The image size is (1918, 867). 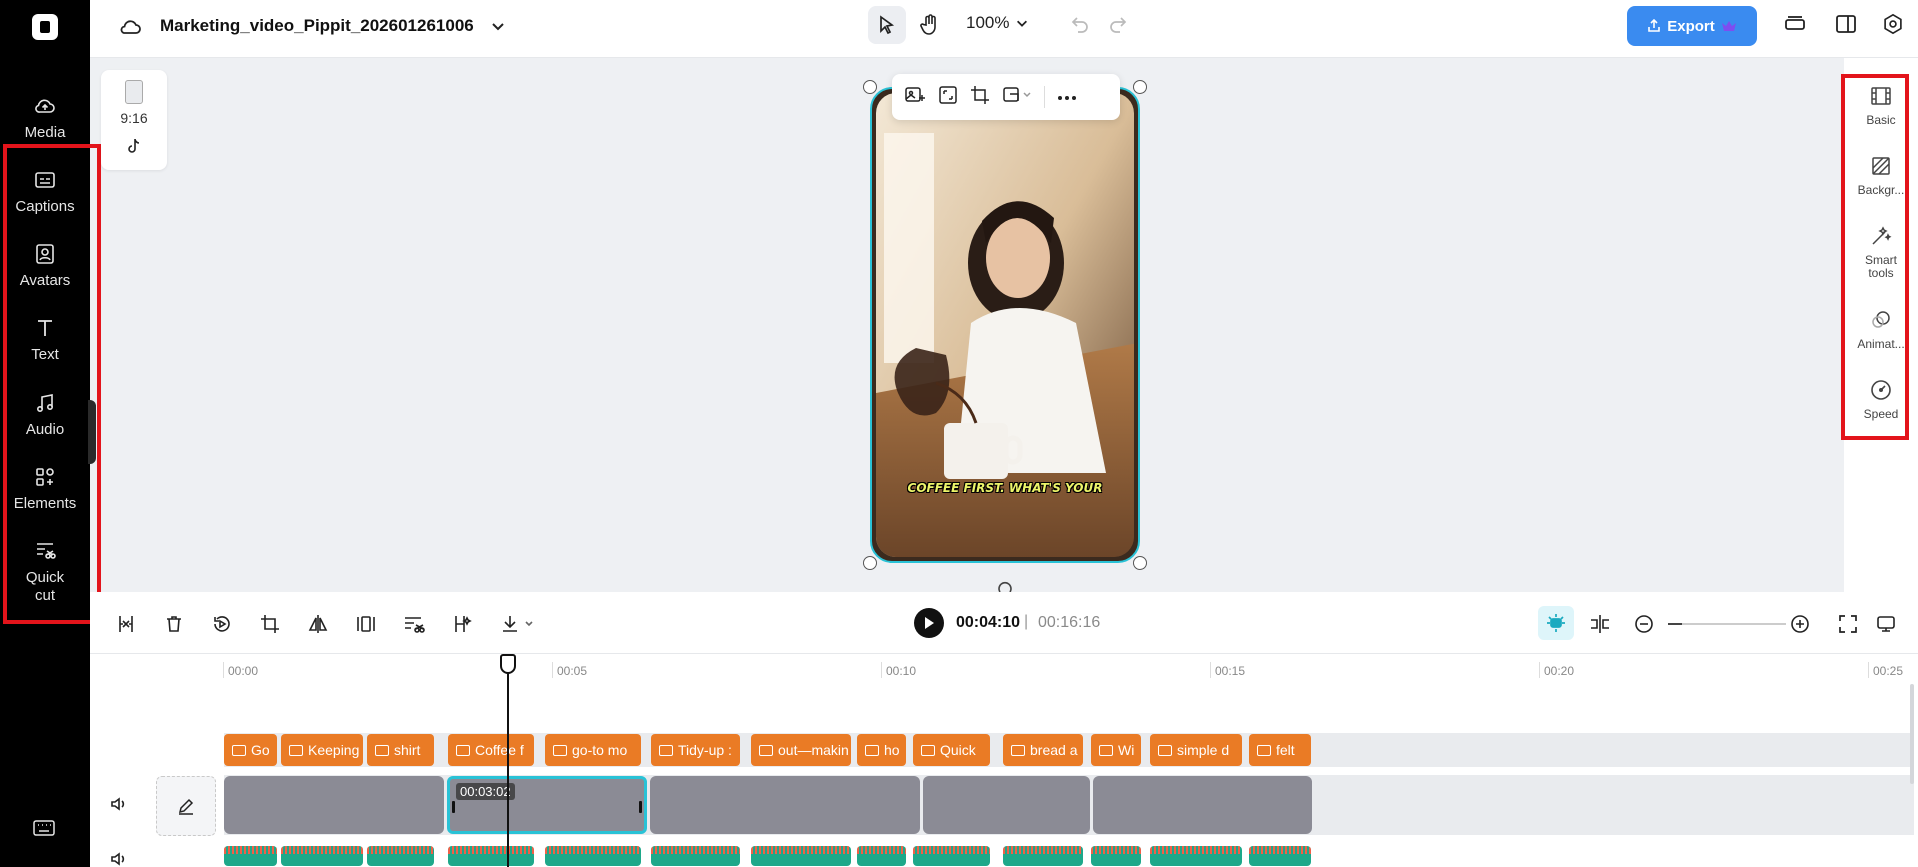 I want to click on timeline-scrollbar, so click(x=1912, y=734).